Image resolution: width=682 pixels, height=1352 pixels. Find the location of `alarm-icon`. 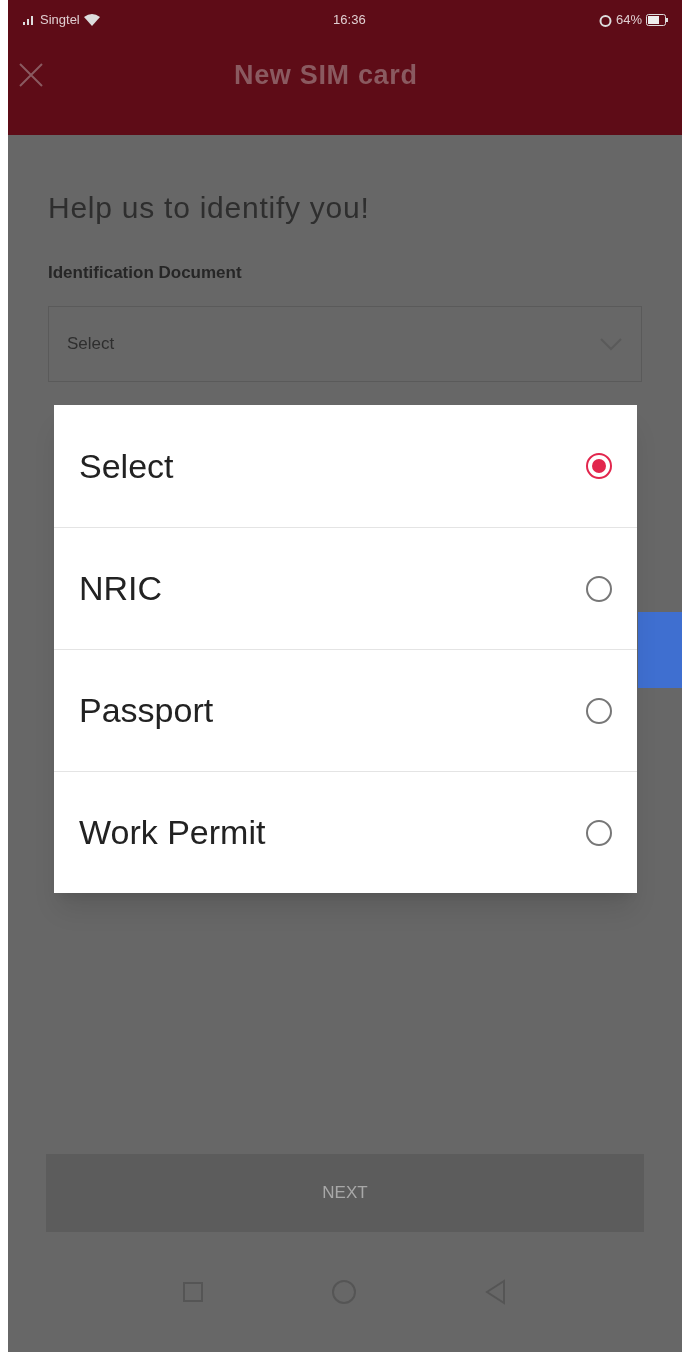

alarm-icon is located at coordinates (605, 20).